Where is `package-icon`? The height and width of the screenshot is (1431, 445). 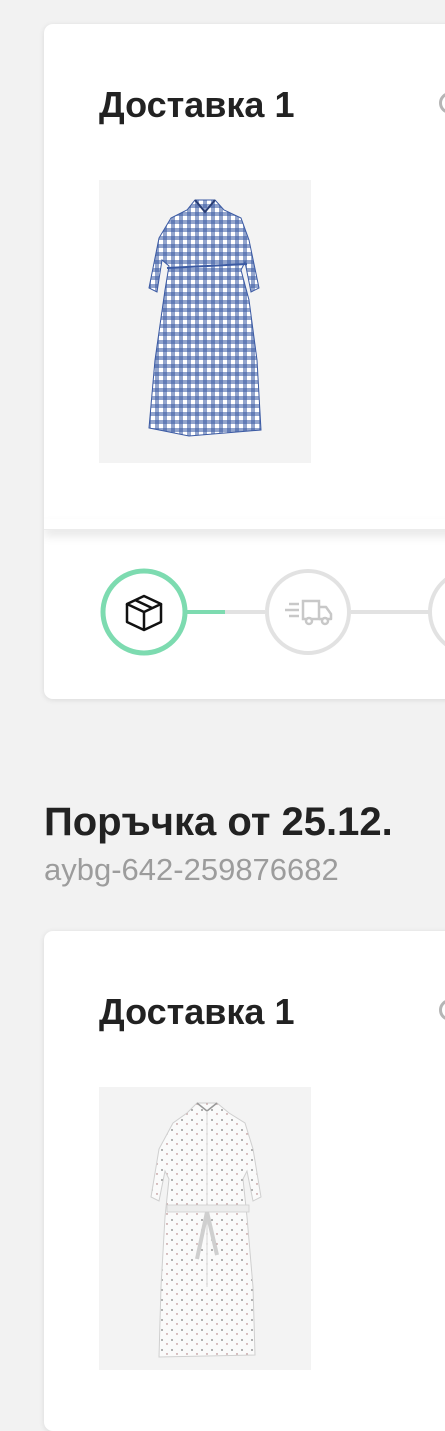 package-icon is located at coordinates (144, 612).